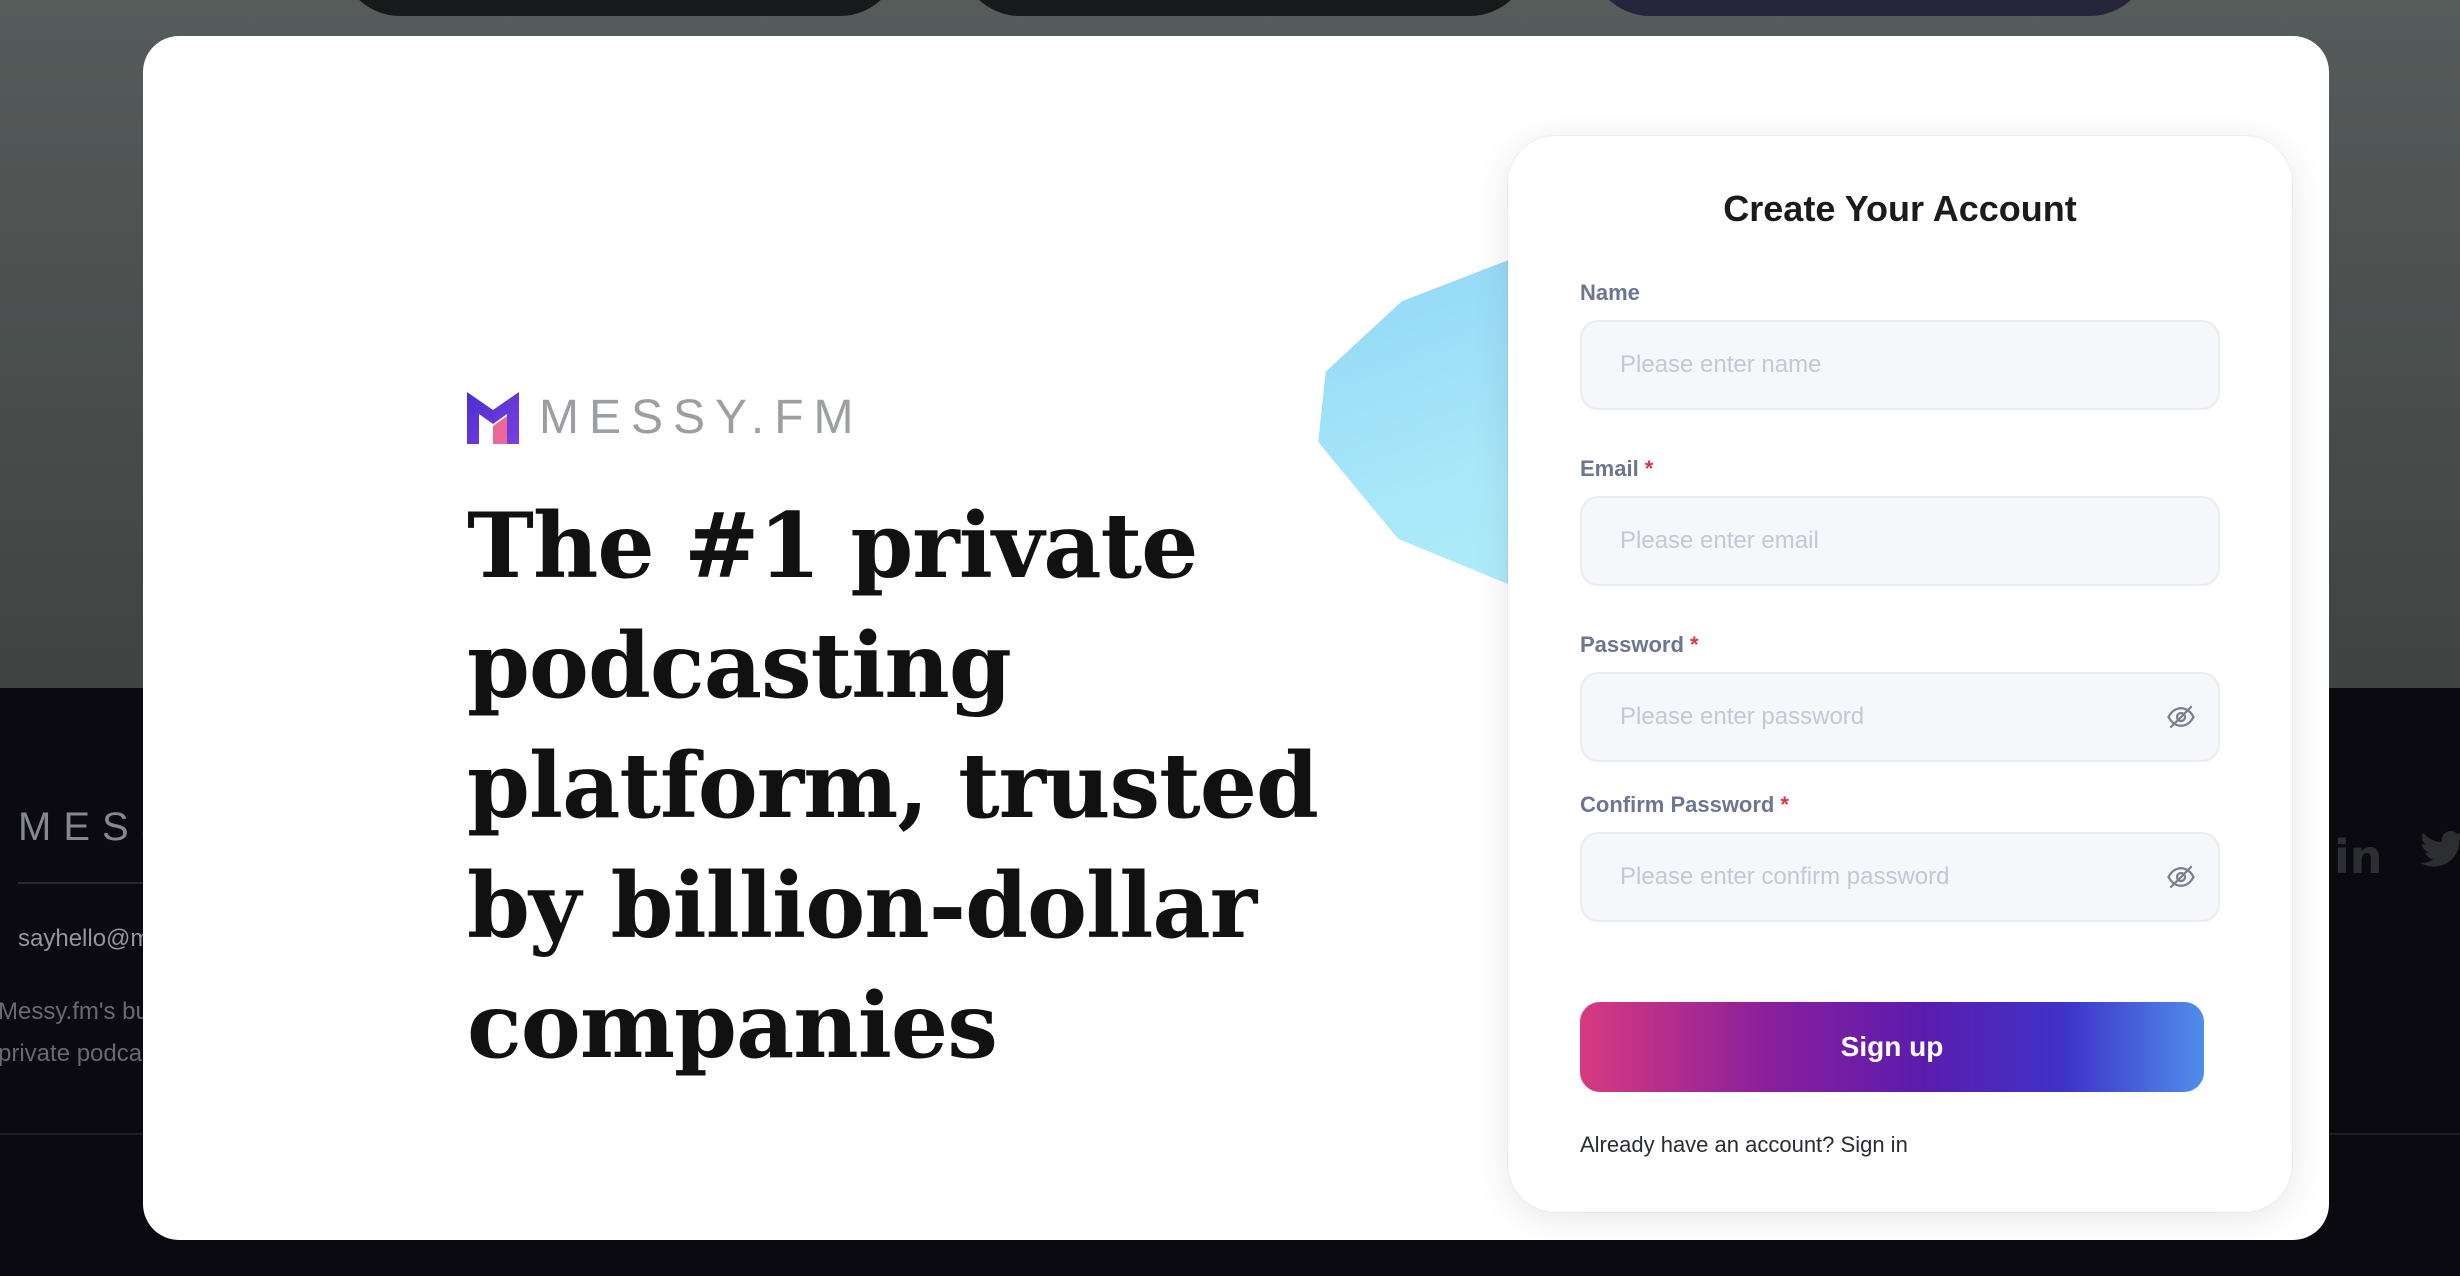 The image size is (2460, 1276). What do you see at coordinates (1900, 717) in the screenshot?
I see `password-input` at bounding box center [1900, 717].